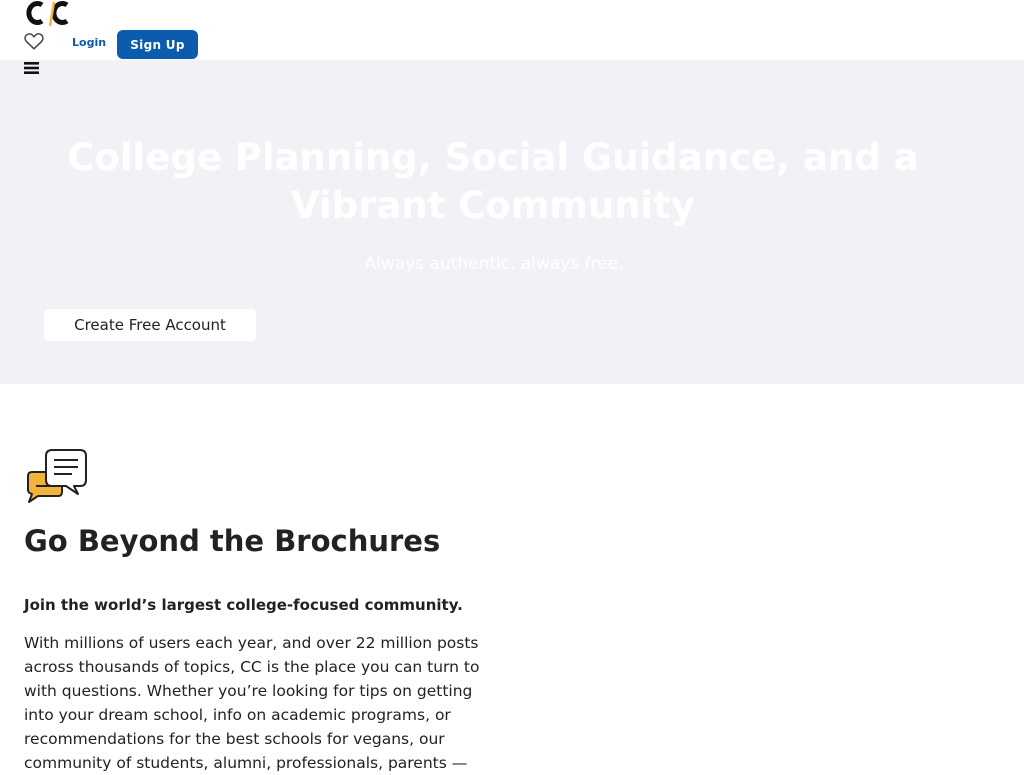 This screenshot has height=775, width=1024. Describe the element at coordinates (494, 264) in the screenshot. I see `hero-subtitle: Always authentic, always free.` at that location.